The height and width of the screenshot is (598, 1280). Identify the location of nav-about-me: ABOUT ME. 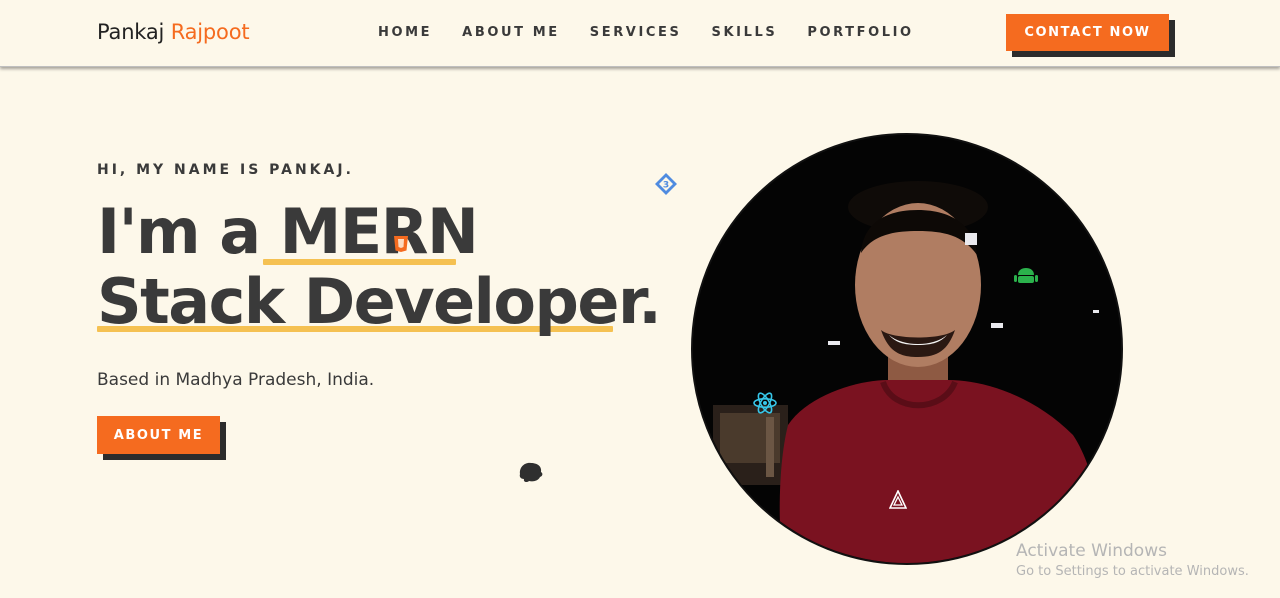
(511, 32).